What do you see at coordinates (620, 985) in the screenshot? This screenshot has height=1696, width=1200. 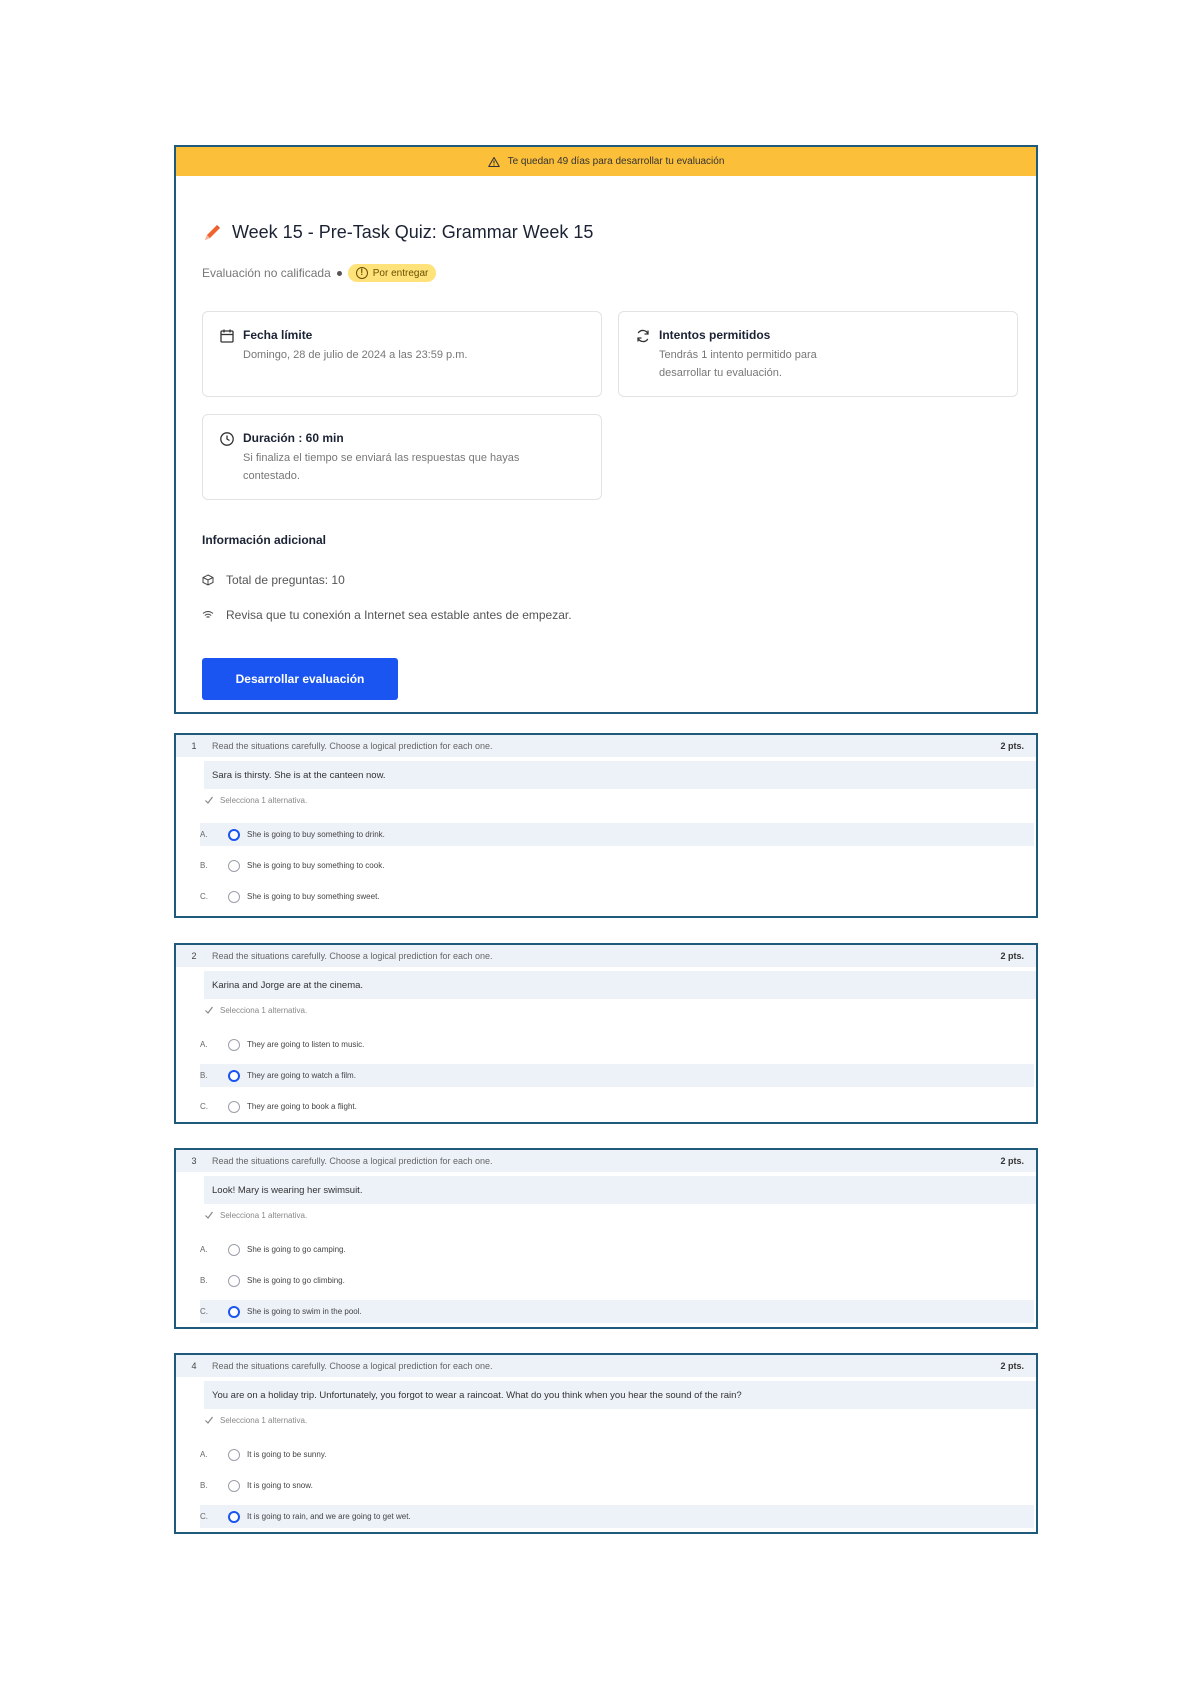 I see `question-prompt: Karina and Jorge are at the cinema.` at bounding box center [620, 985].